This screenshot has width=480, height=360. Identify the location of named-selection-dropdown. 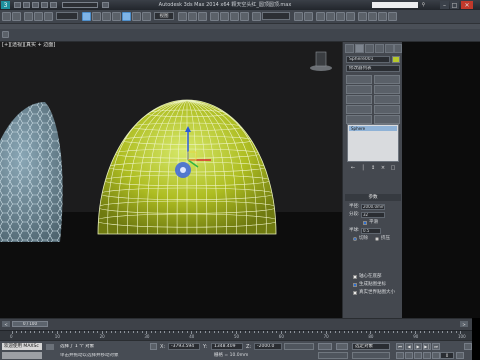
(276, 16).